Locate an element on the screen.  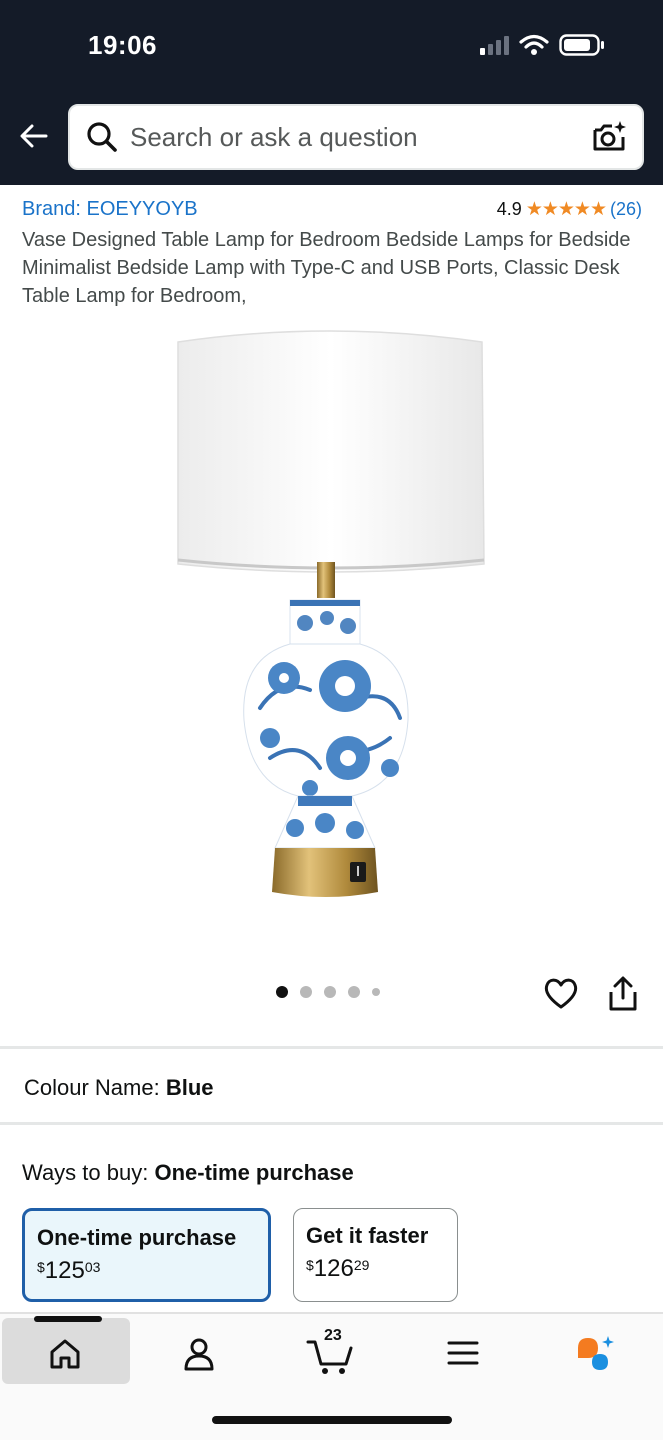
battery-icon is located at coordinates (581, 45).